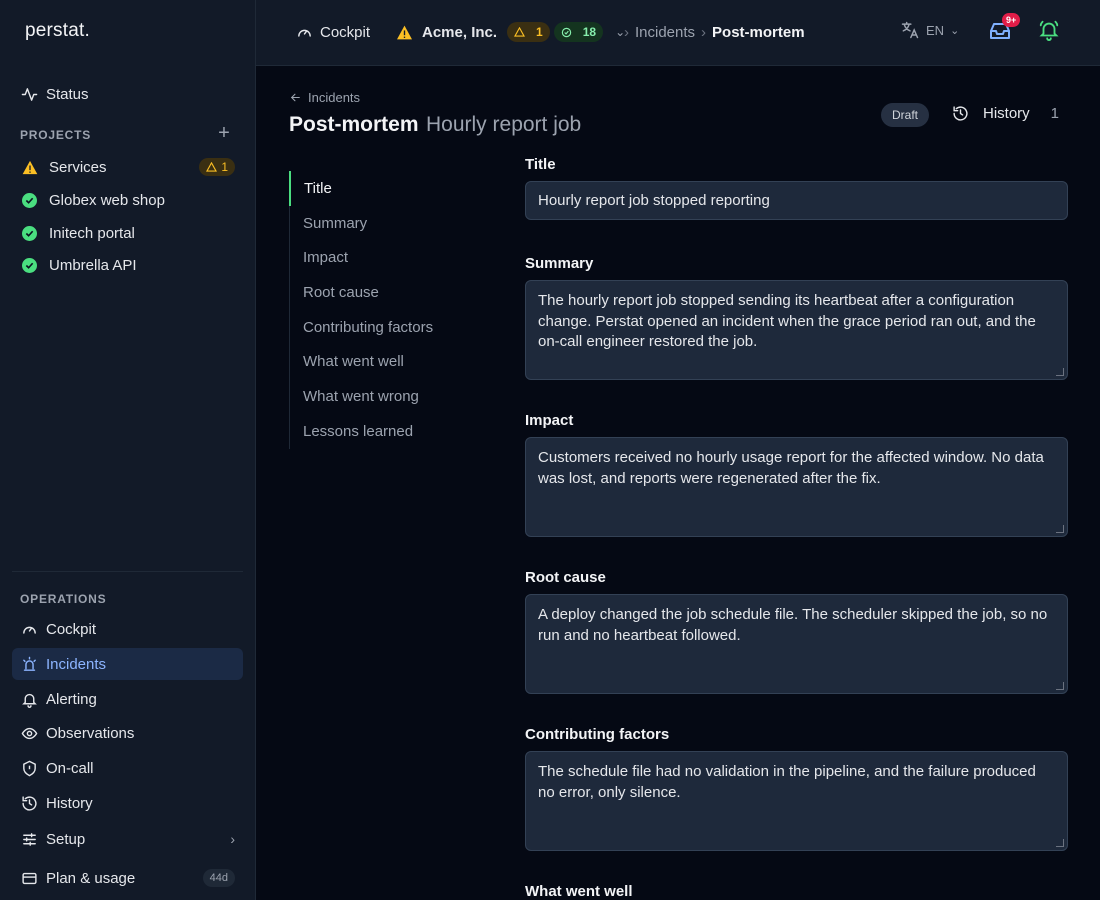  What do you see at coordinates (389, 257) in the screenshot?
I see `toc-item-impact: Impact` at bounding box center [389, 257].